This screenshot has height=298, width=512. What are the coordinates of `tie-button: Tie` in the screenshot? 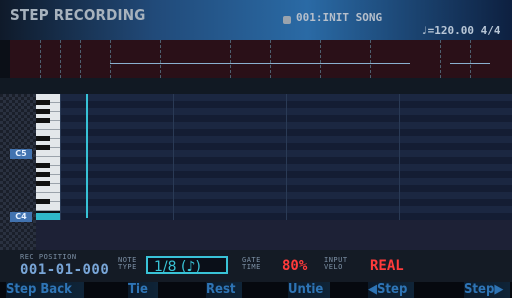 It's located at (143, 290).